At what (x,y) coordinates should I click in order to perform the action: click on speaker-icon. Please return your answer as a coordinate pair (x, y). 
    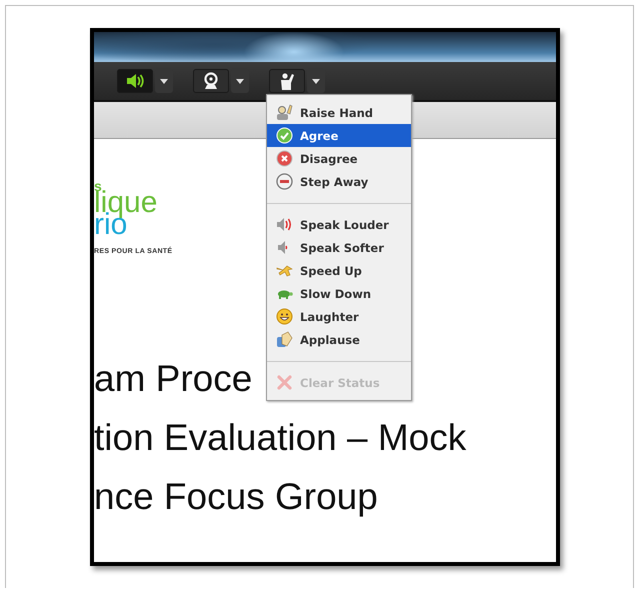
    Looking at the image, I should click on (135, 81).